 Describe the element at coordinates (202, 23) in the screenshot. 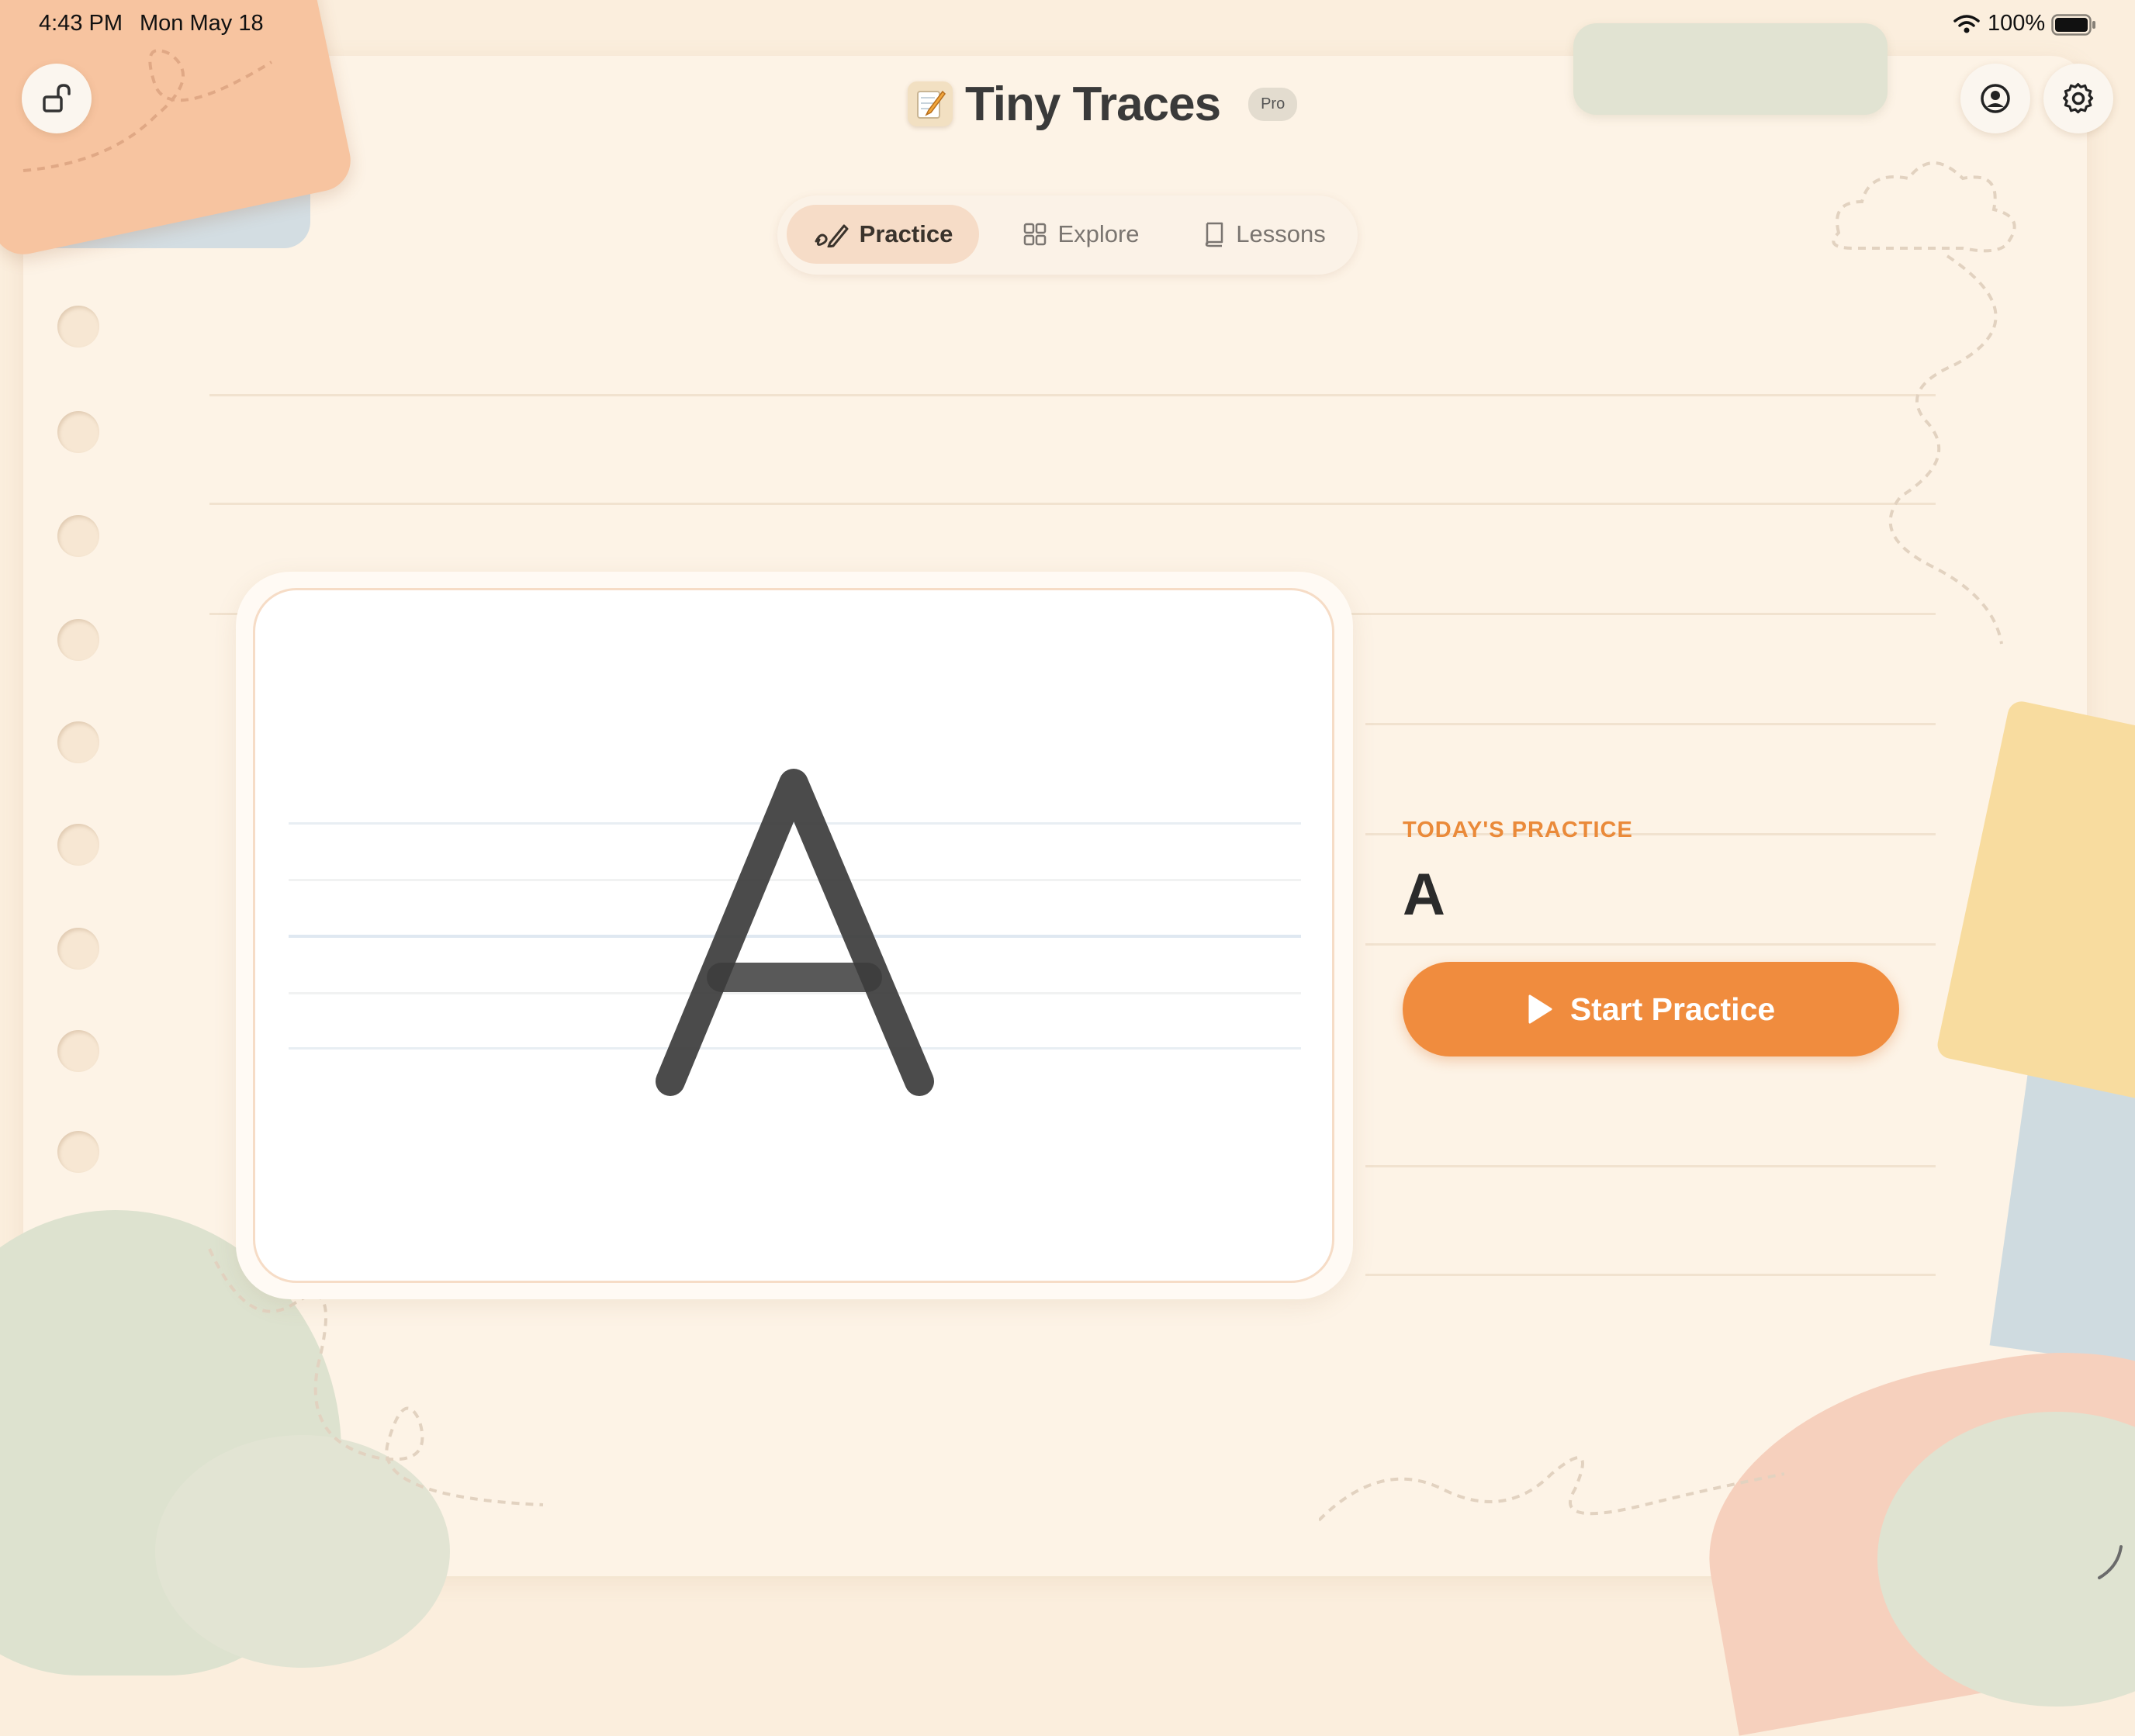

I see `status-date: Mon May 18` at that location.